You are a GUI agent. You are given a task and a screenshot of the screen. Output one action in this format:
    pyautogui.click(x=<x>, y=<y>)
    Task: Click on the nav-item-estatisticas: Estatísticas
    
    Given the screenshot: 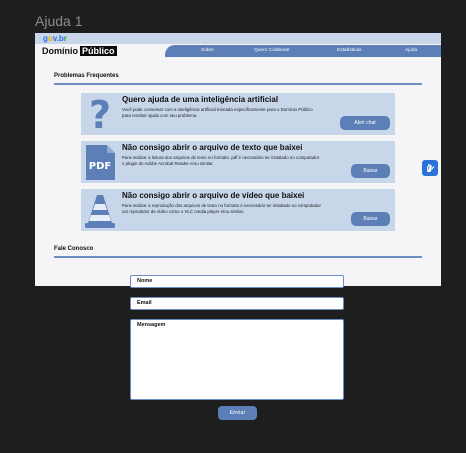 What is the action you would take?
    pyautogui.click(x=349, y=51)
    